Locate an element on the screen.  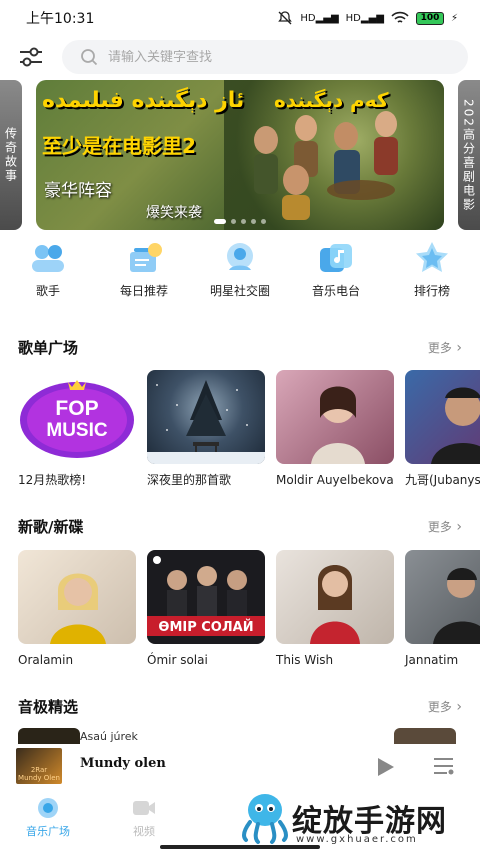
playlist-title: 深夜里的那首歌 is located at coordinates (189, 480).